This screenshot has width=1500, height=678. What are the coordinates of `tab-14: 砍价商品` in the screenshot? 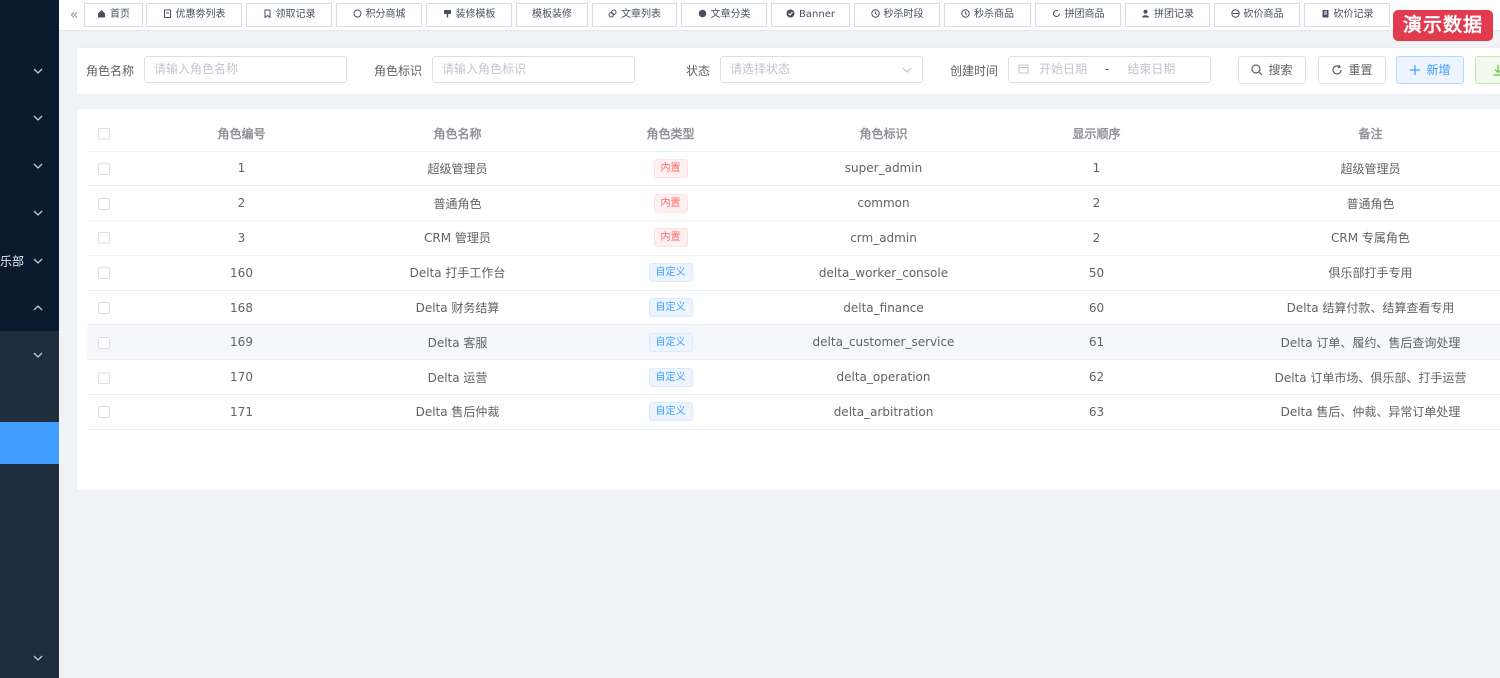 It's located at (1257, 15).